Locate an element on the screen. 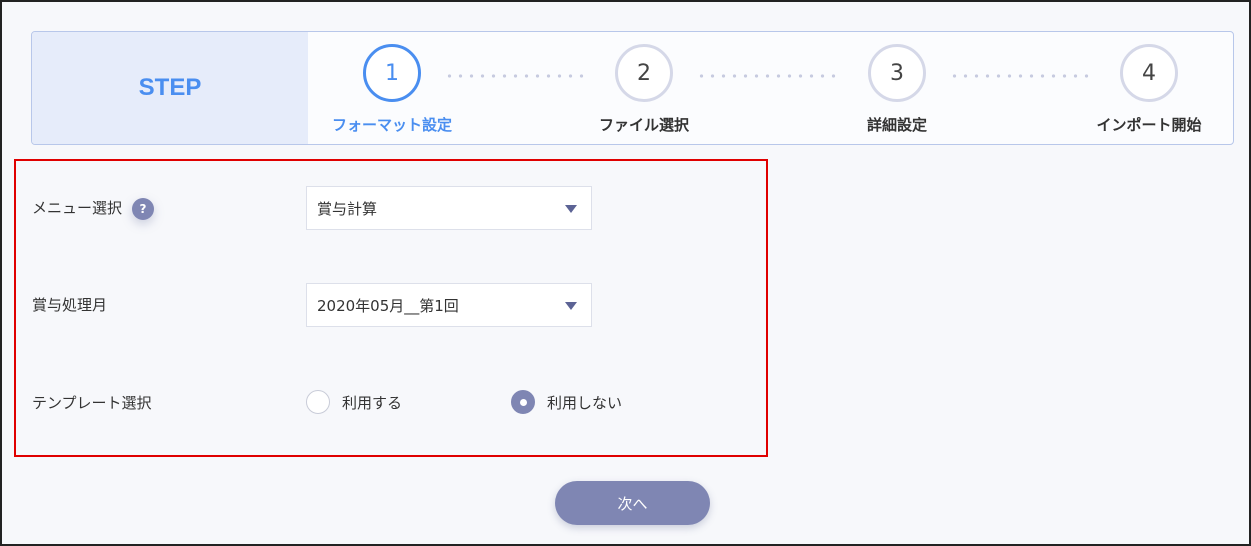 This screenshot has height=546, width=1251. bonus-month-label: 賞与処理月 is located at coordinates (70, 305).